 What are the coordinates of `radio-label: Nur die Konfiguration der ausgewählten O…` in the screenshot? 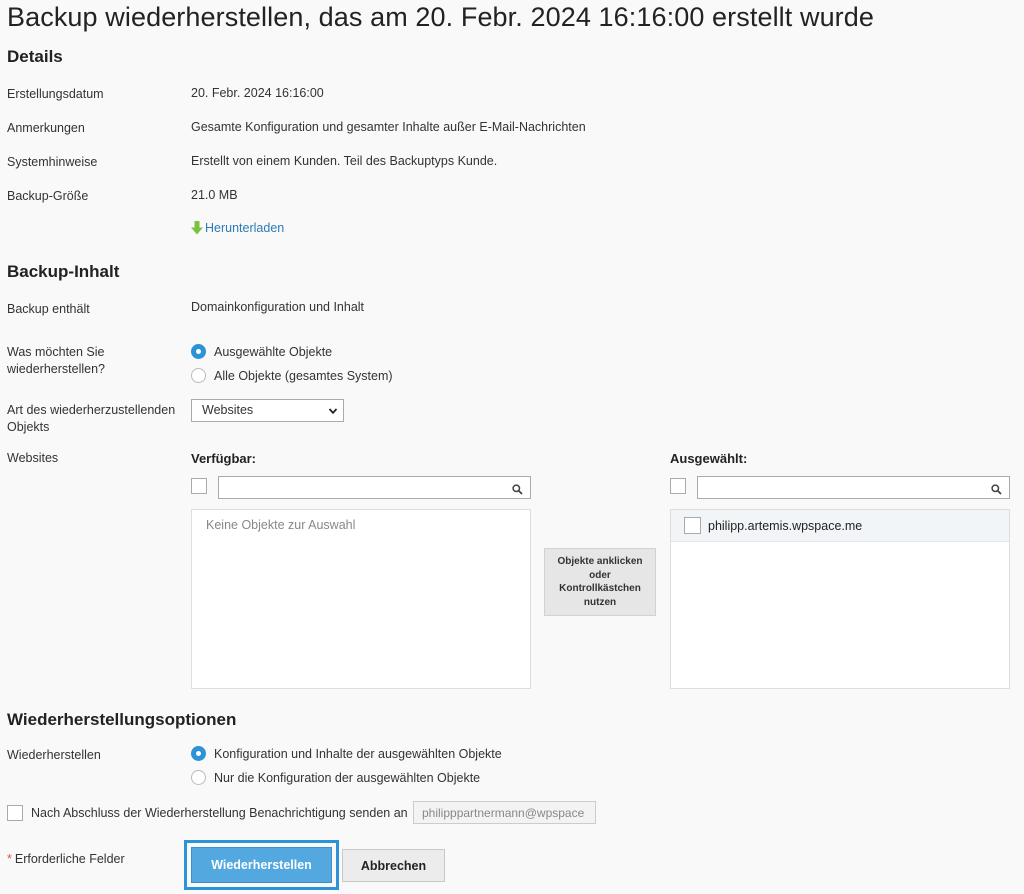 It's located at (347, 777).